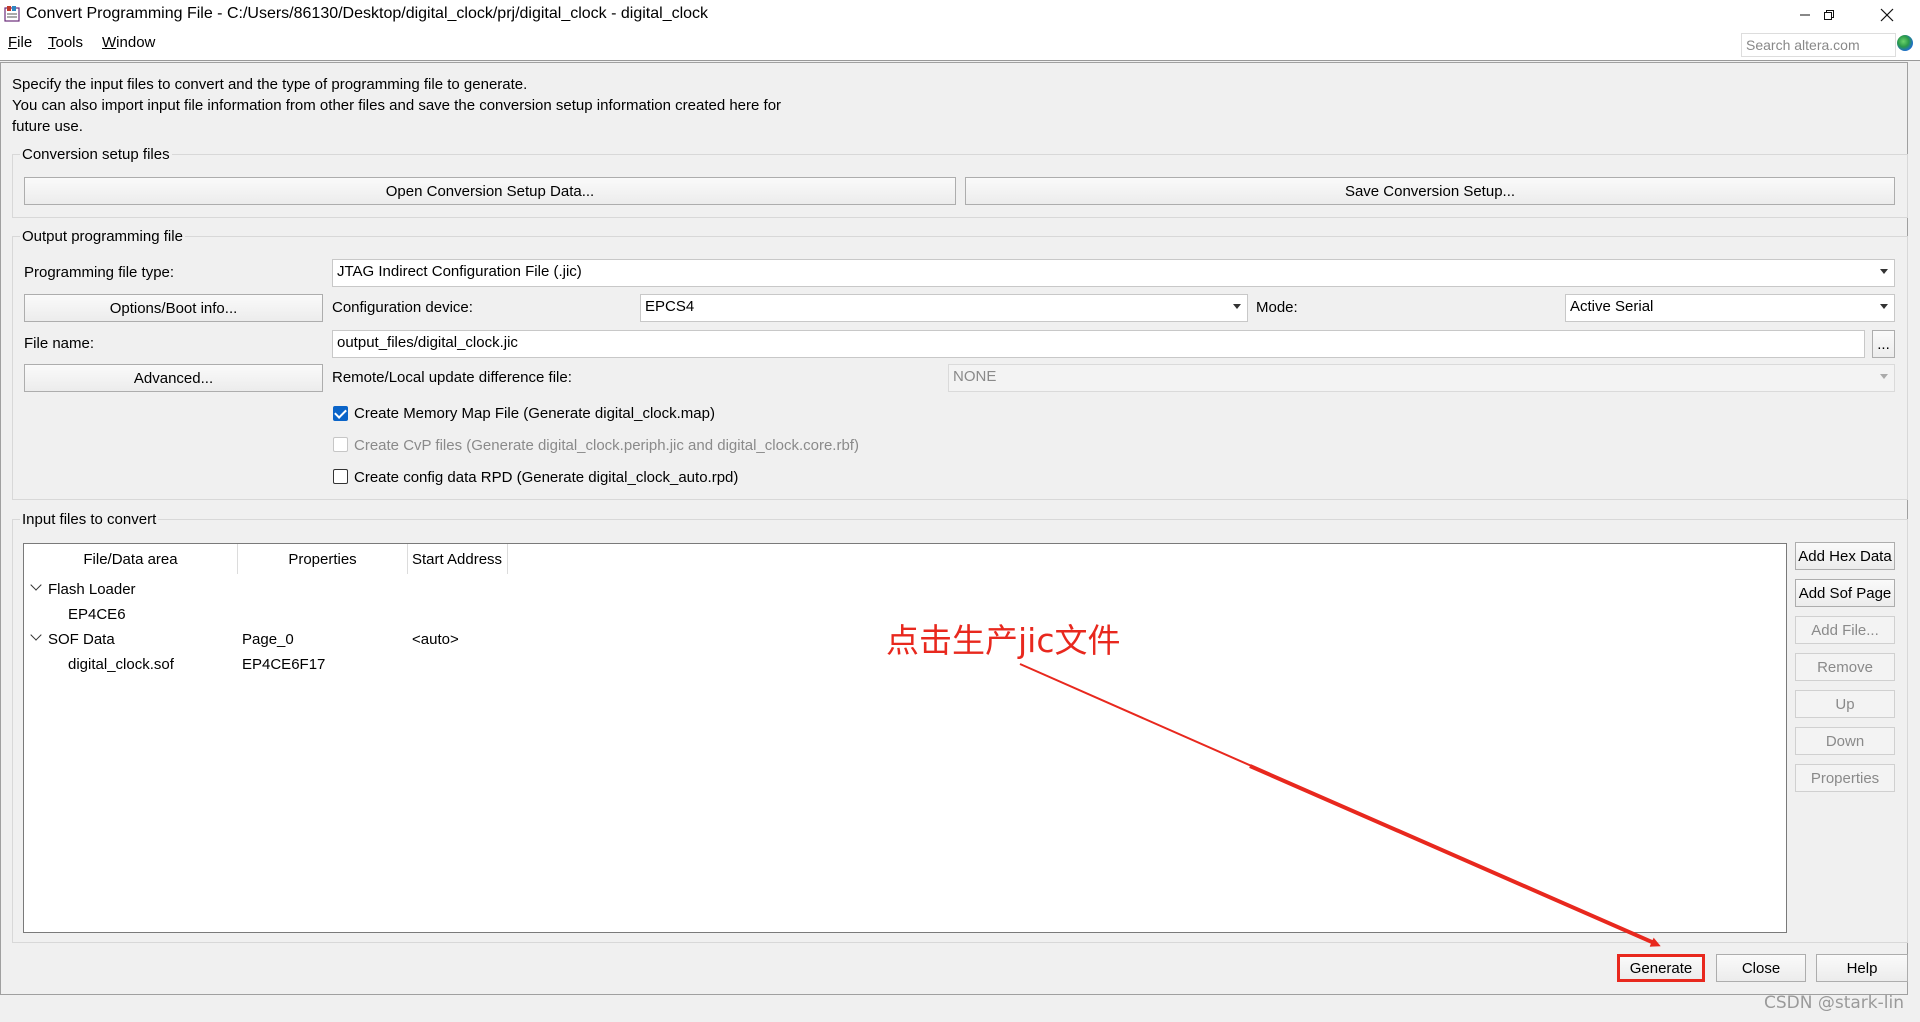 The image size is (1920, 1022). Describe the element at coordinates (1340, 805) in the screenshot. I see `annotation-arrow` at that location.